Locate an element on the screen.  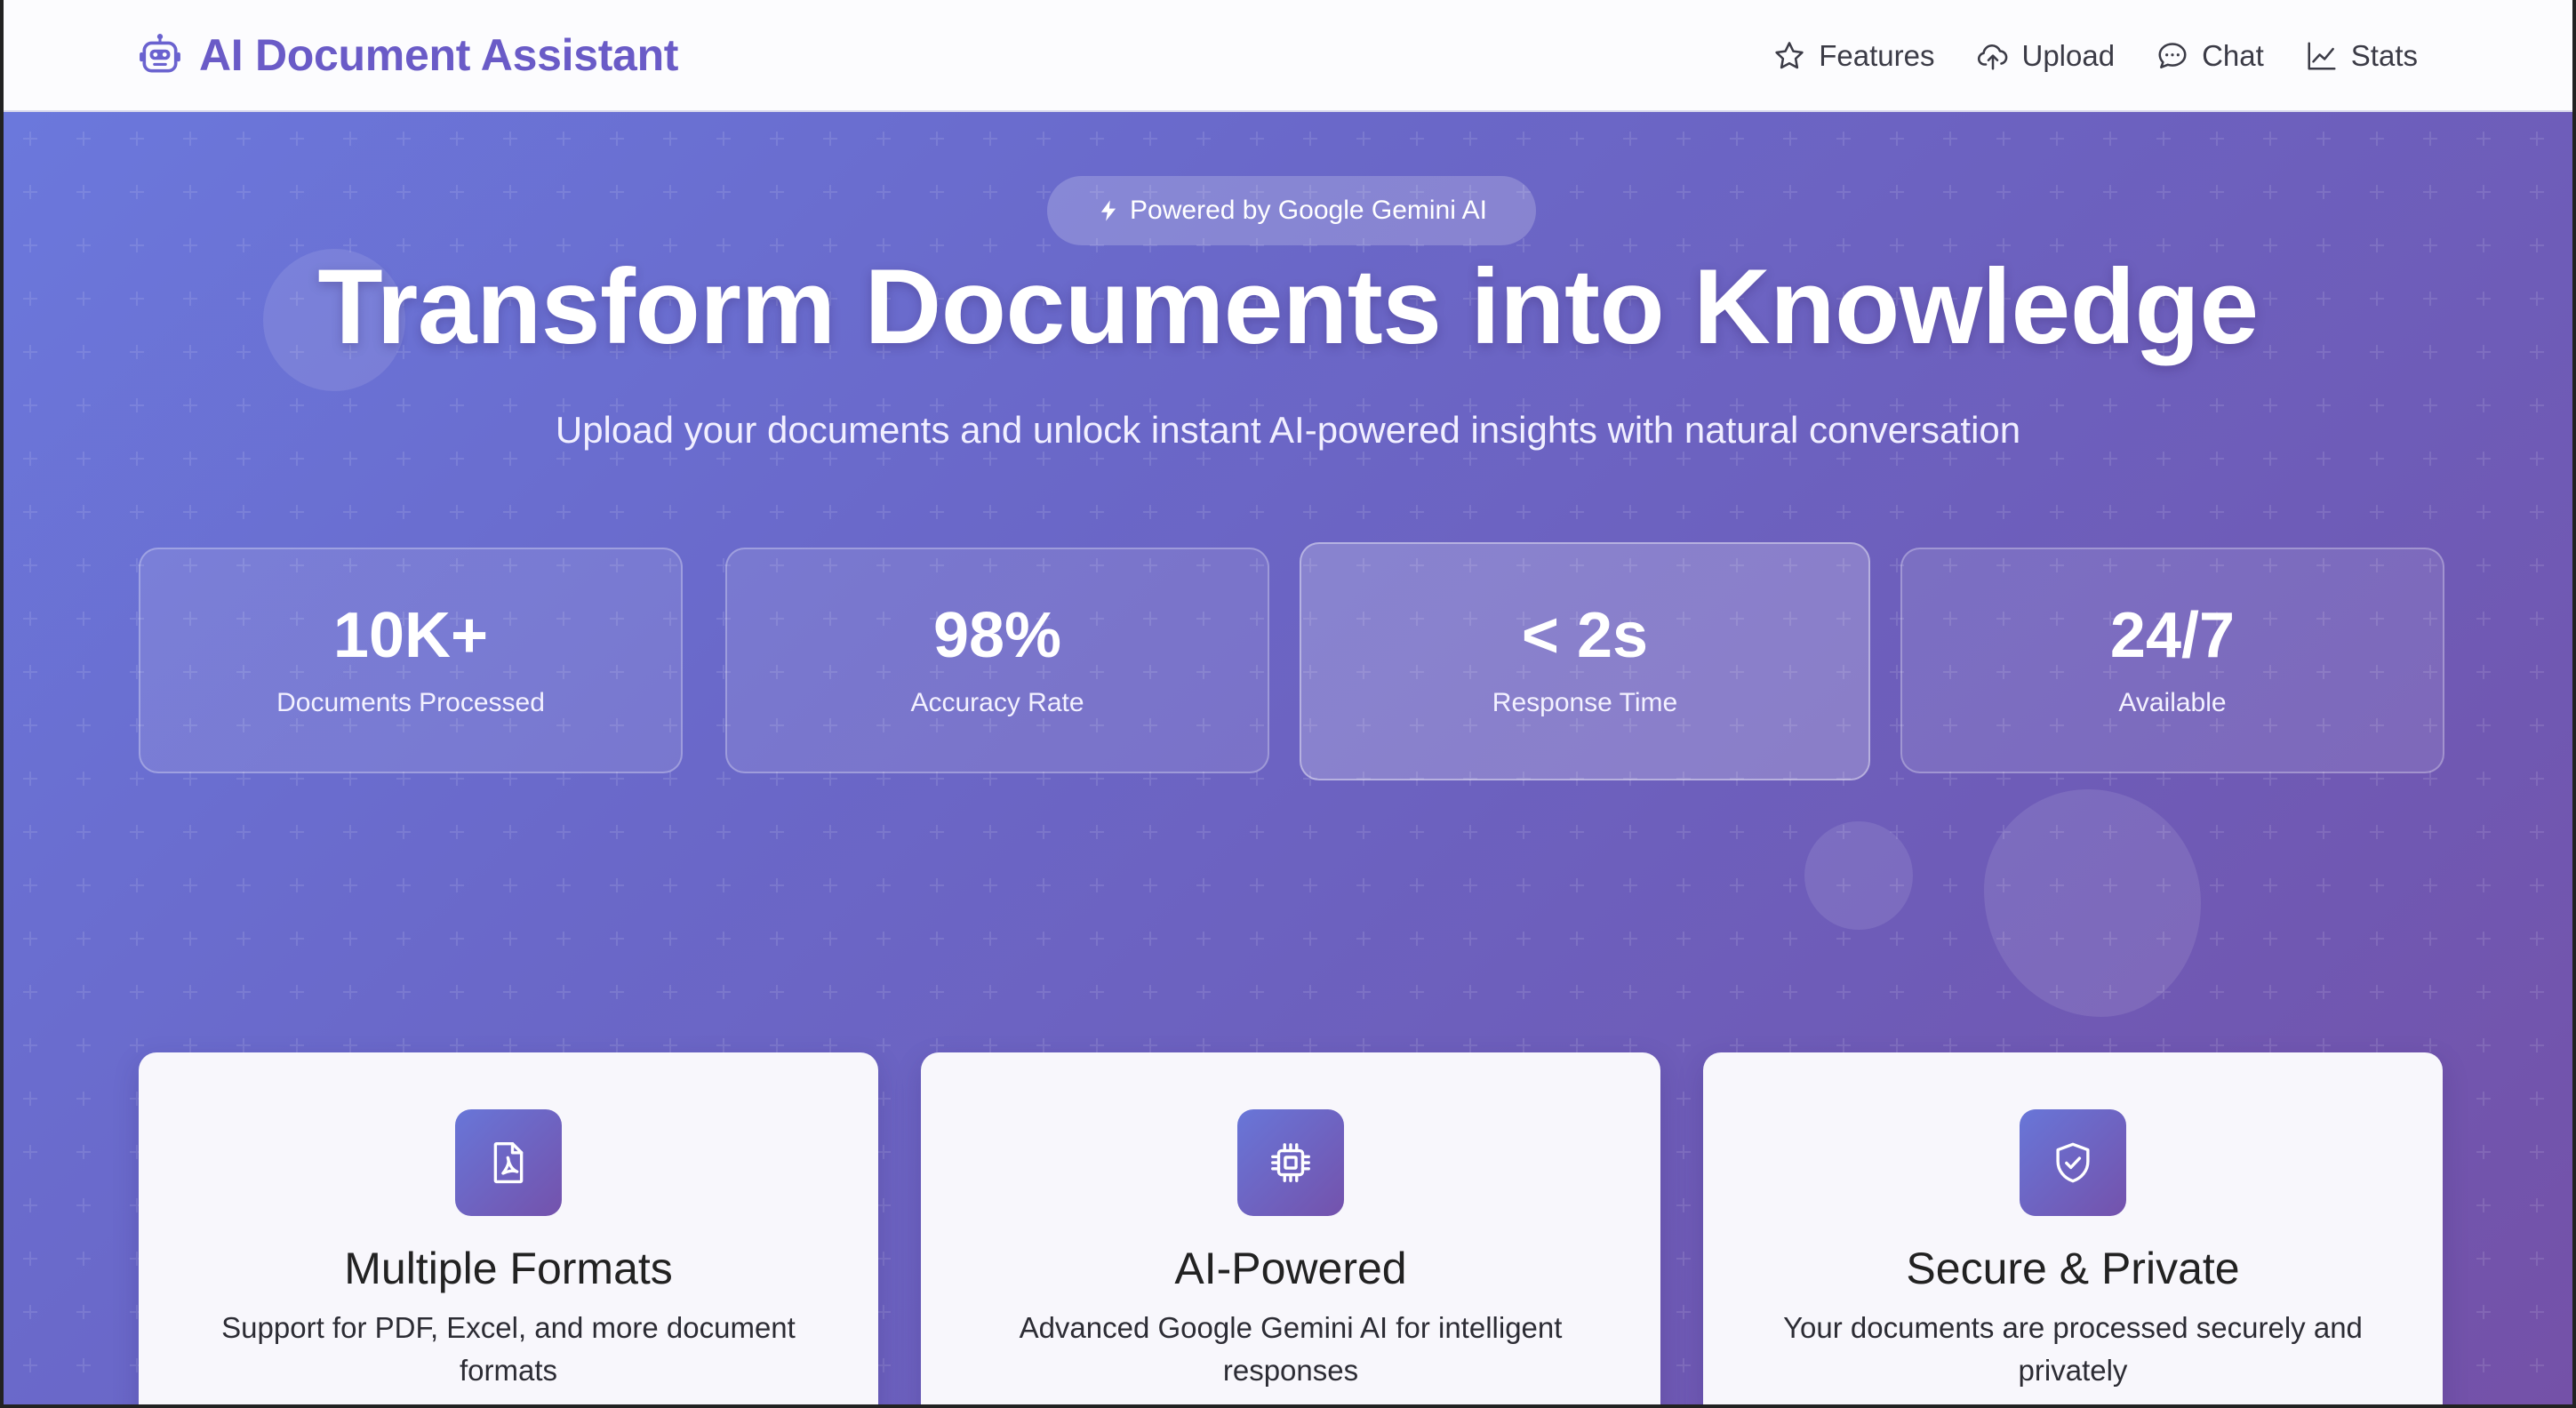
brand: AI Document Assistant is located at coordinates (407, 55).